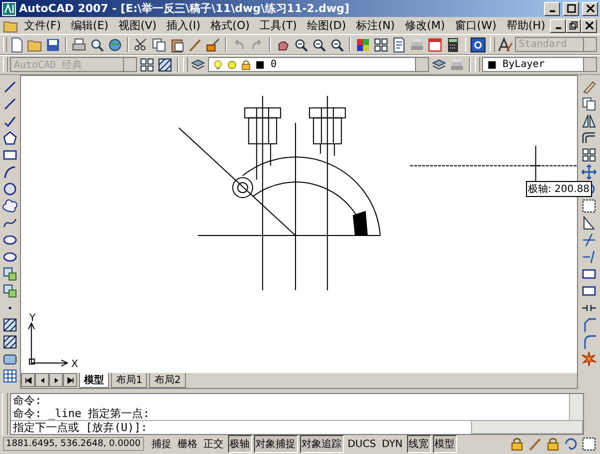 The height and width of the screenshot is (454, 600). I want to click on status-toggle: 模型, so click(444, 444).